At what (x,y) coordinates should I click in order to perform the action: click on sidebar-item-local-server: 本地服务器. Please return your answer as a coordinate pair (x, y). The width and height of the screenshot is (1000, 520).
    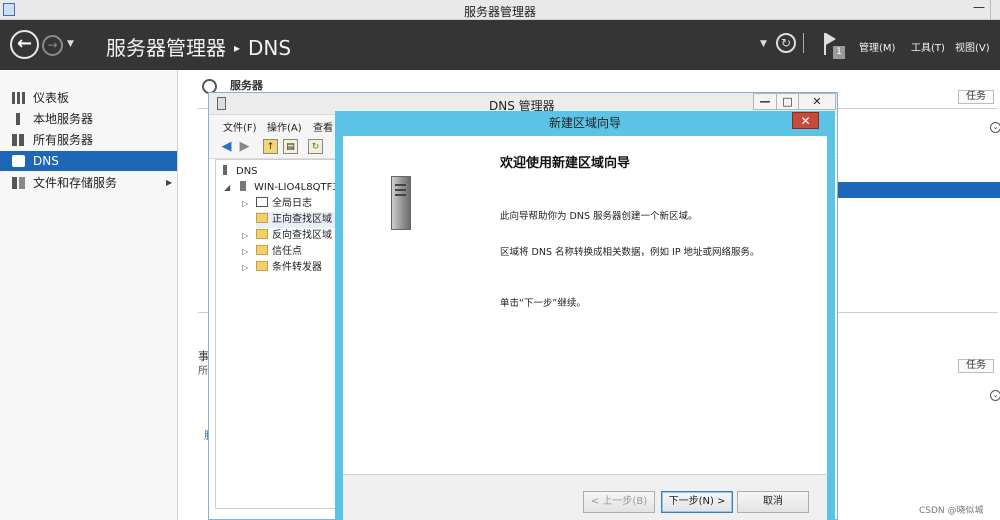
    Looking at the image, I should click on (88, 119).